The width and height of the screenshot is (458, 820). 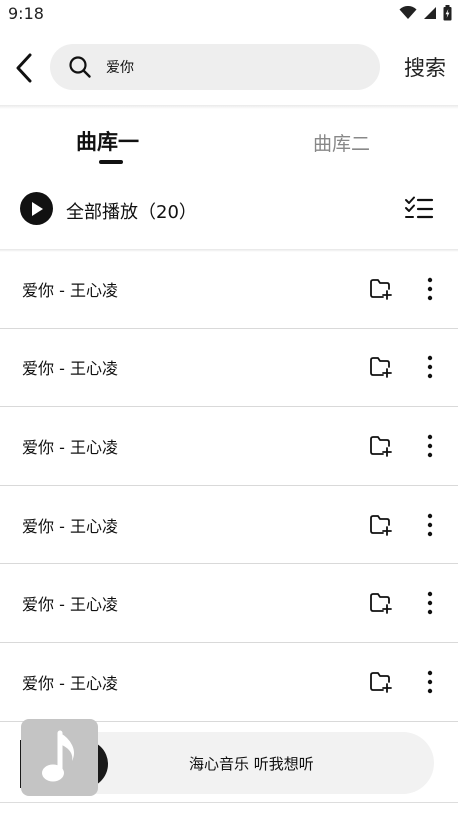 What do you see at coordinates (408, 12) in the screenshot?
I see `wifi-icon` at bounding box center [408, 12].